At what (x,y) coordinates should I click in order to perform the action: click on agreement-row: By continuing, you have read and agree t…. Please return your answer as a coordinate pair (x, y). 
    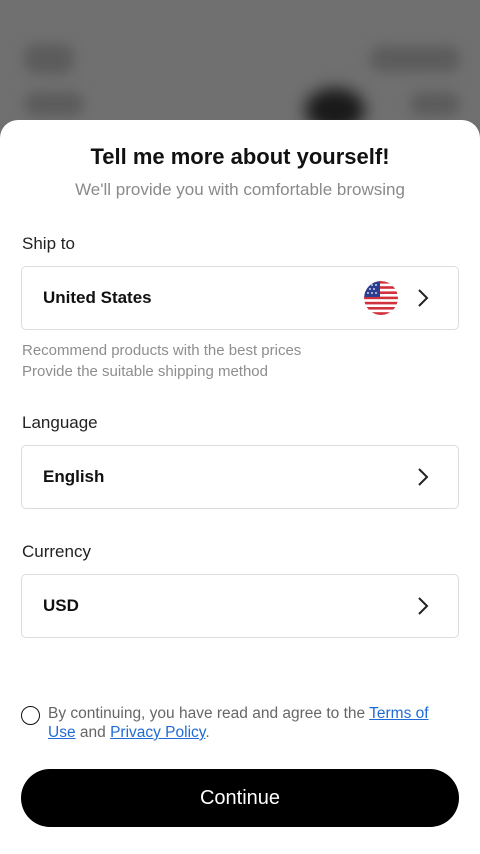
    Looking at the image, I should click on (236, 723).